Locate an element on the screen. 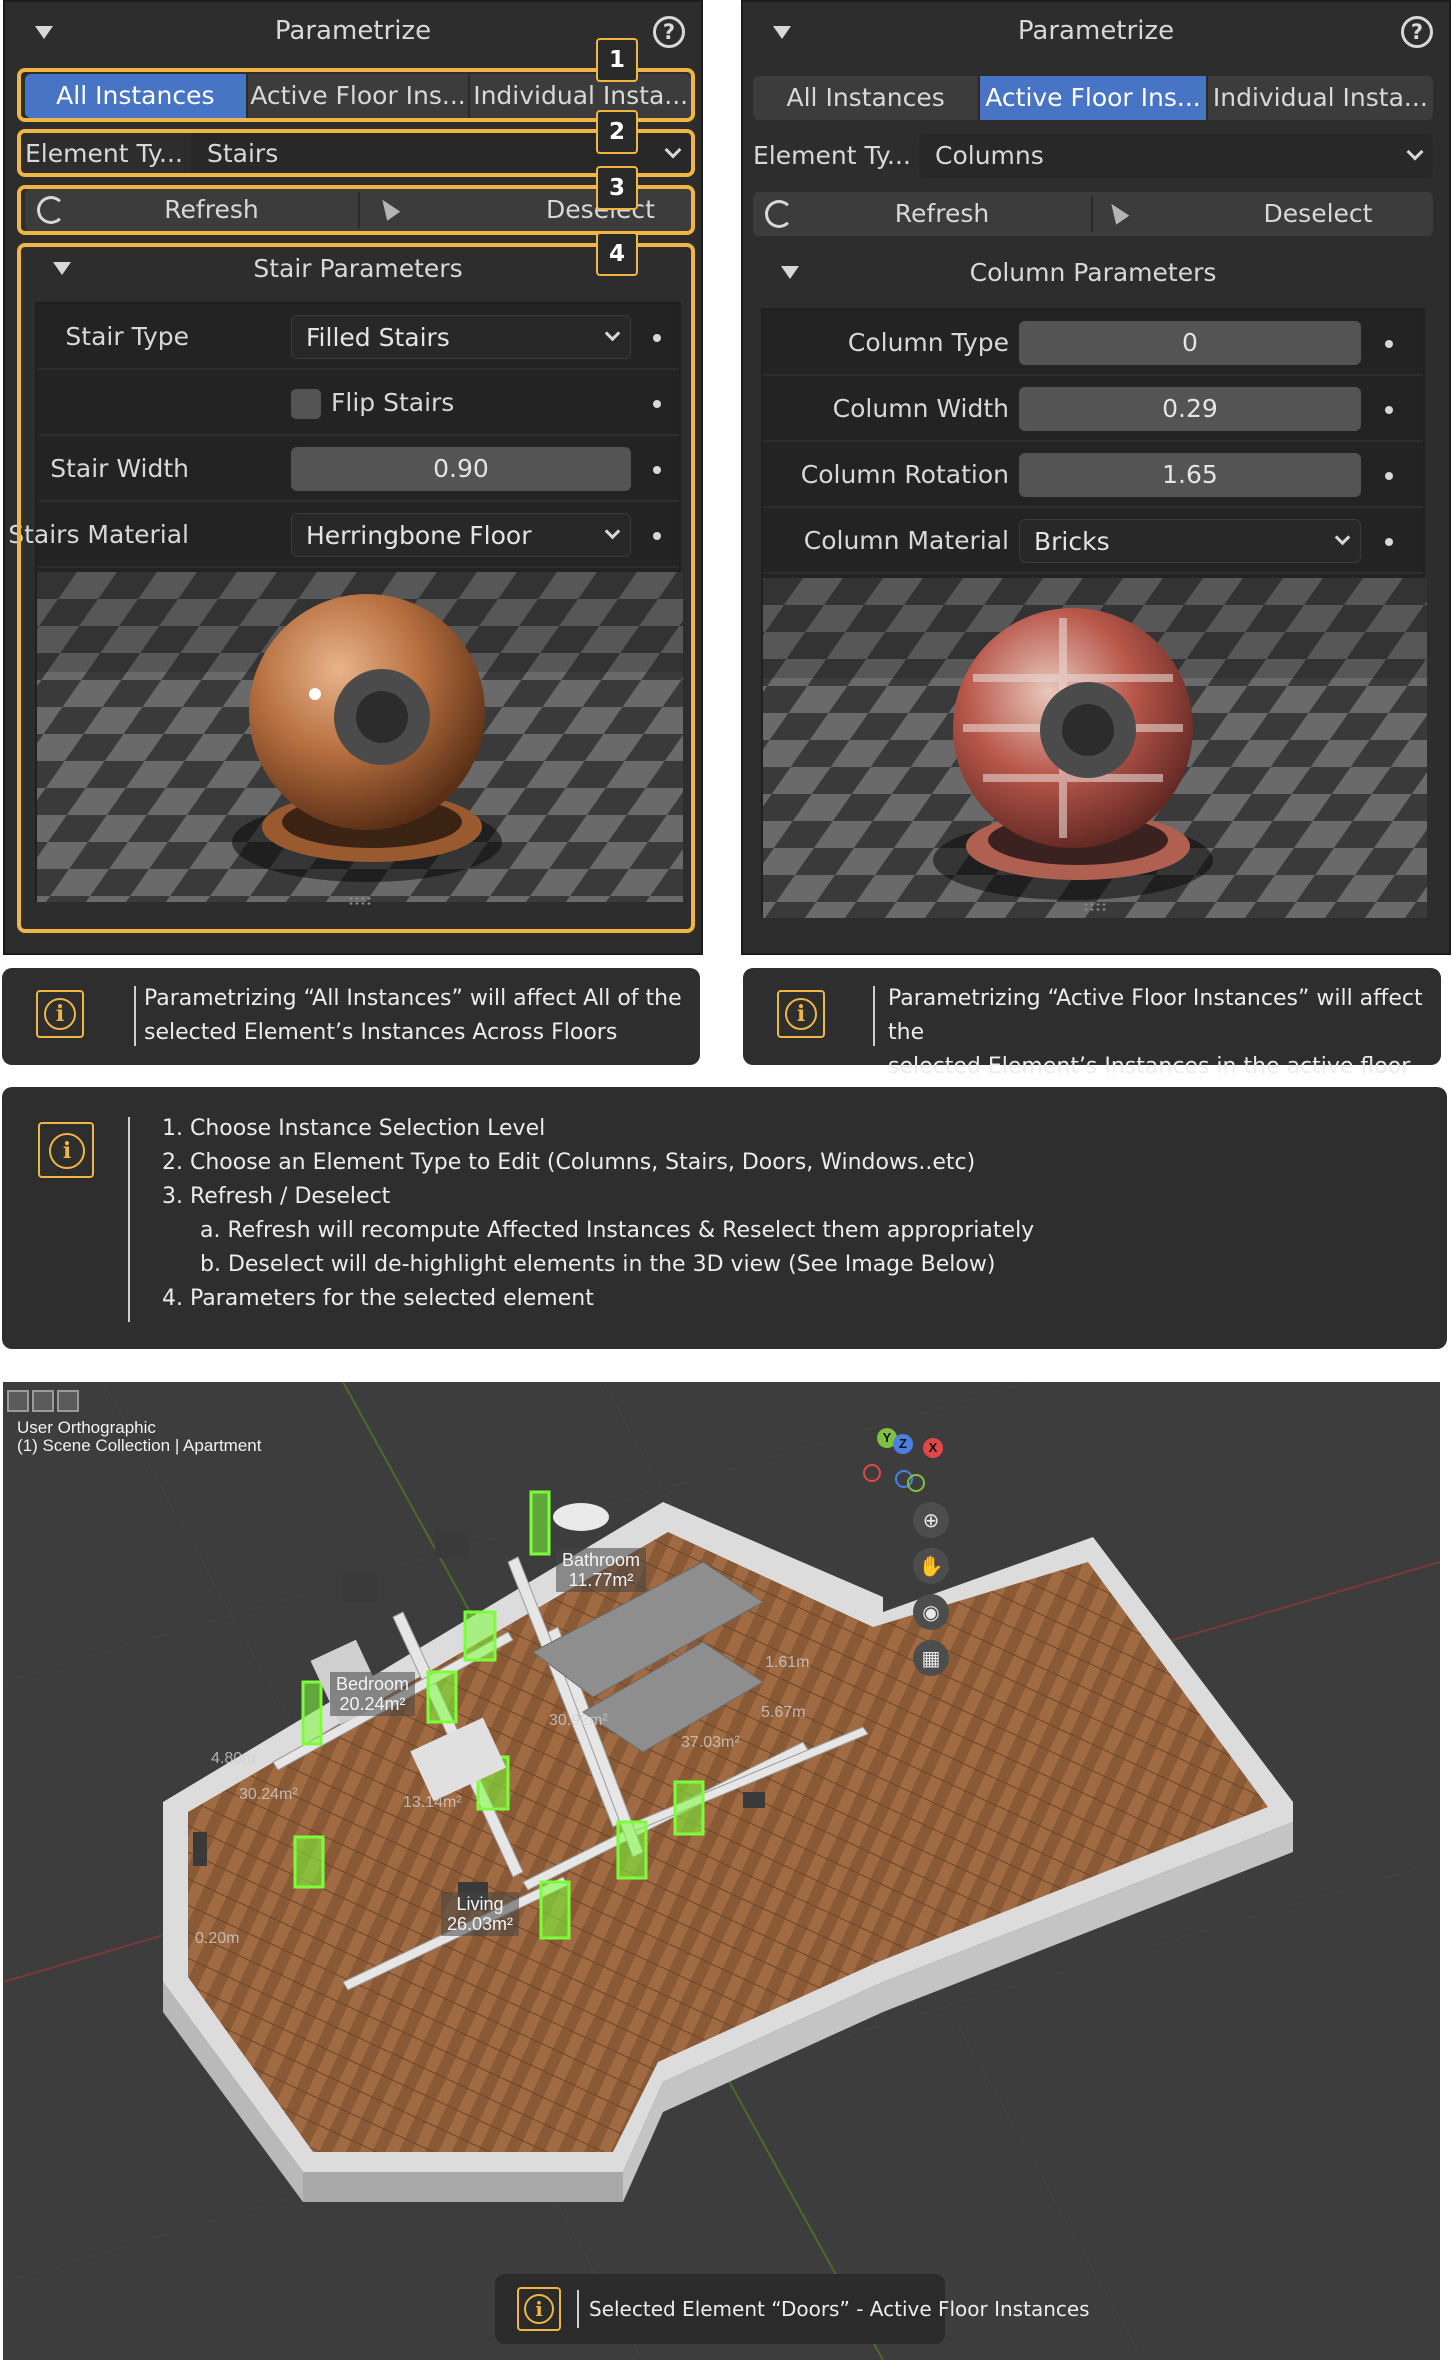 The height and width of the screenshot is (2362, 1453). viewport-header-tools is located at coordinates (43, 1401).